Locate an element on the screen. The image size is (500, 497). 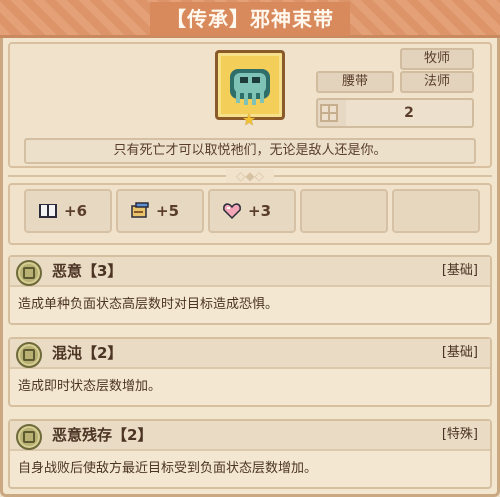
skill-card: 恶意残存【2】 [特殊] 自身战败后使敌方最近目标受到负面状态层数增加。 is located at coordinates (250, 454).